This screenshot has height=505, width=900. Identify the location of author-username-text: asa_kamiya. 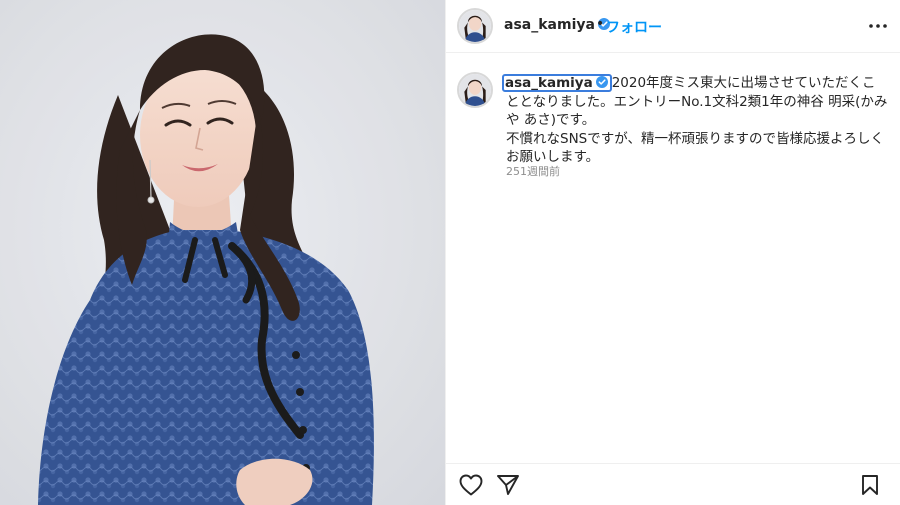
(549, 25).